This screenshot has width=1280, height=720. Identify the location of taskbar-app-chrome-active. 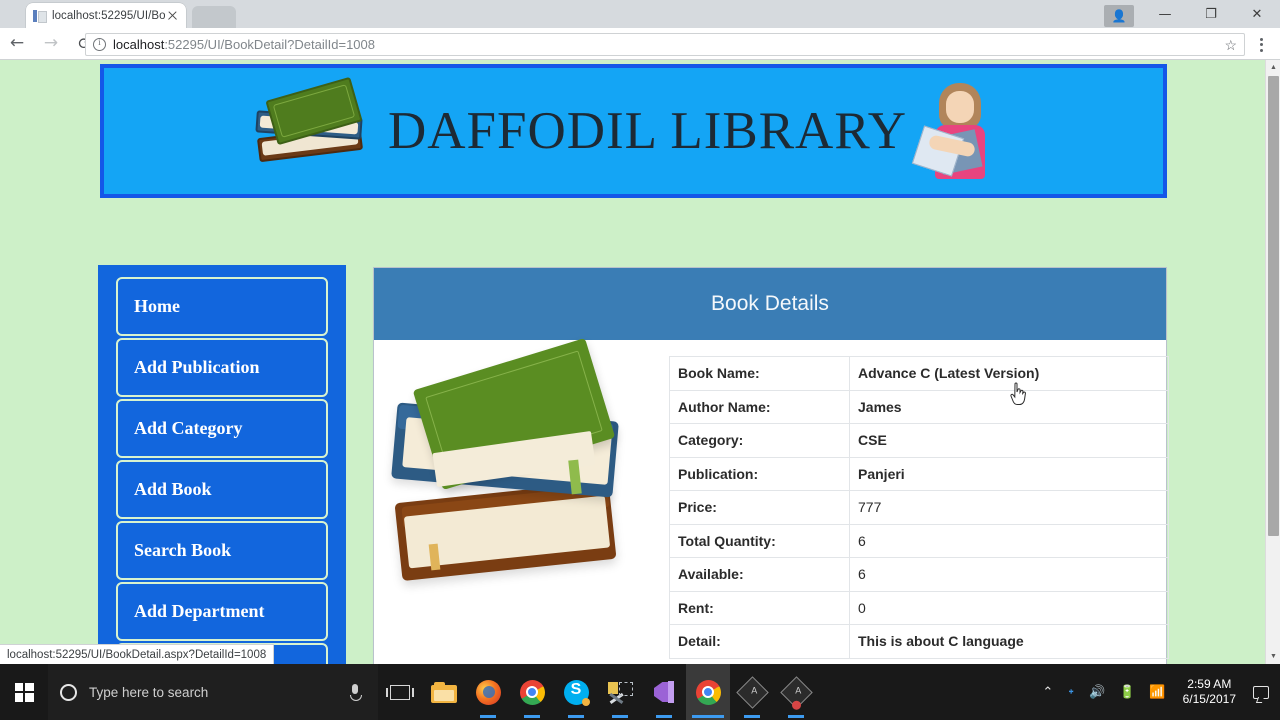
(708, 692).